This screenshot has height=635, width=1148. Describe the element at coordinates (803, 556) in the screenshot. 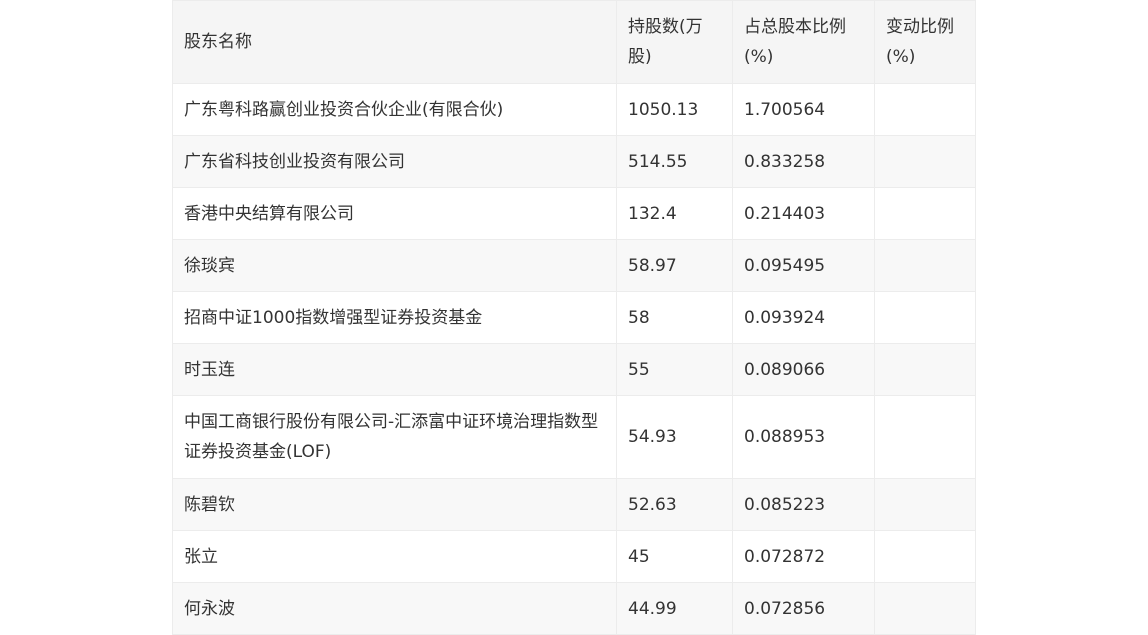

I see `cell-share-ratio: 0.072872` at that location.